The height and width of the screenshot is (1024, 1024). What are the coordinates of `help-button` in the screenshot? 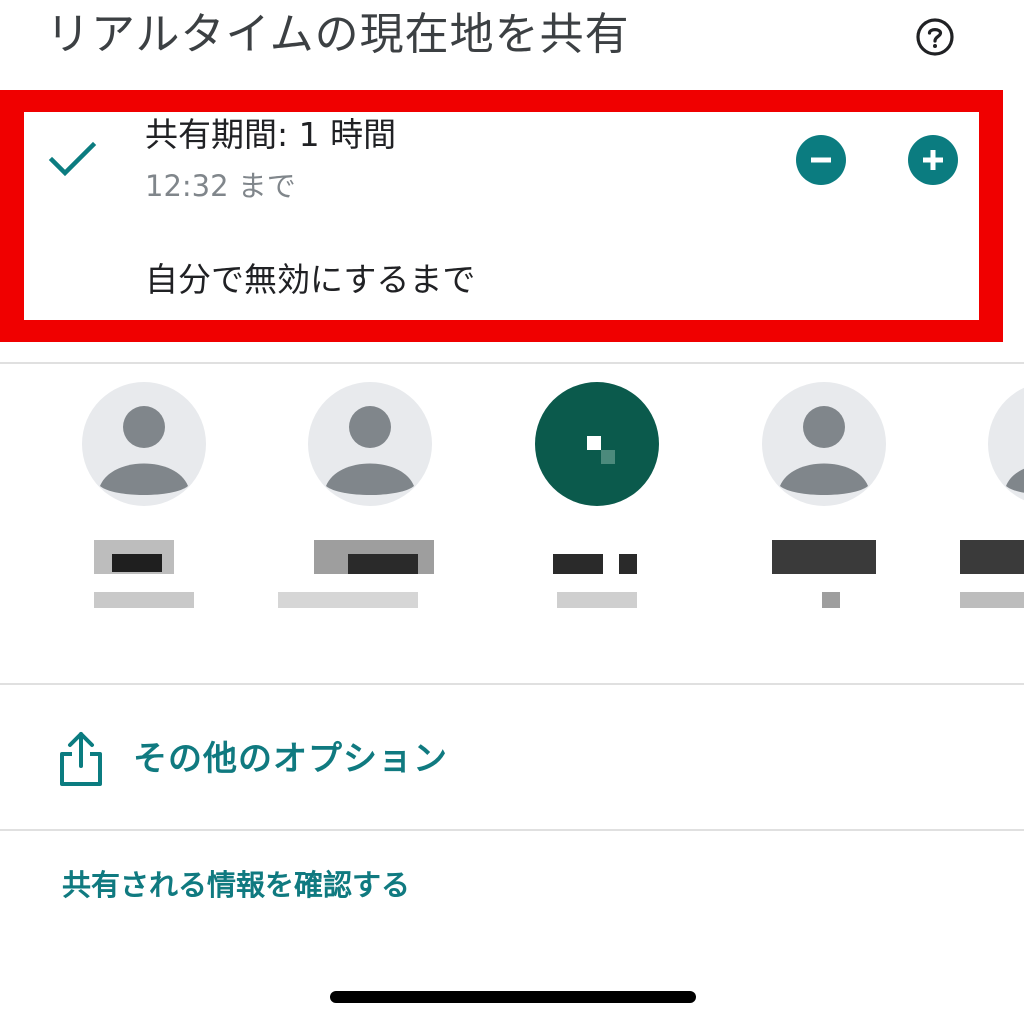 It's located at (935, 37).